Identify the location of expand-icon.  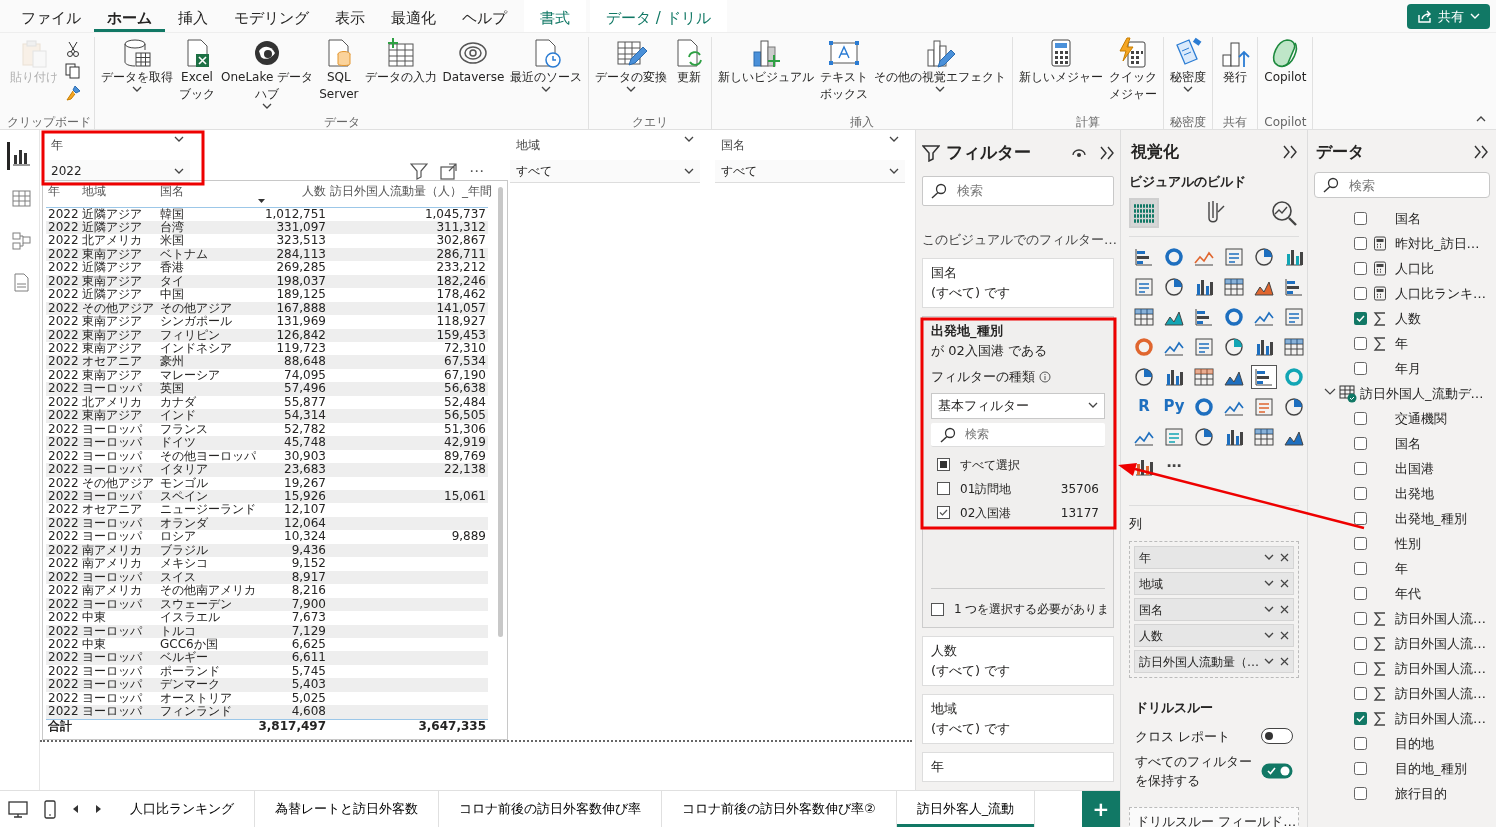
(448, 171).